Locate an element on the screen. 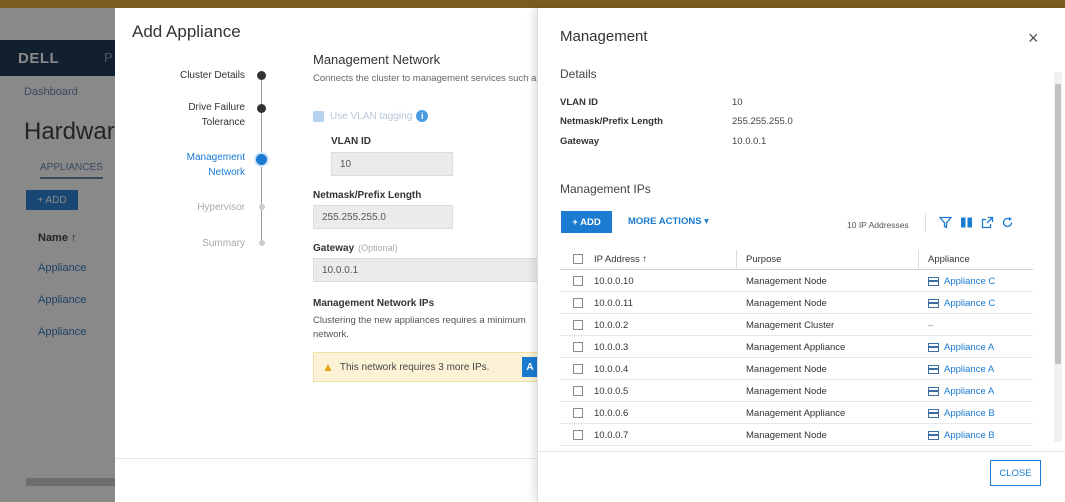 The image size is (1065, 502). ip-address-cell: 10.0.0.2 is located at coordinates (611, 325).